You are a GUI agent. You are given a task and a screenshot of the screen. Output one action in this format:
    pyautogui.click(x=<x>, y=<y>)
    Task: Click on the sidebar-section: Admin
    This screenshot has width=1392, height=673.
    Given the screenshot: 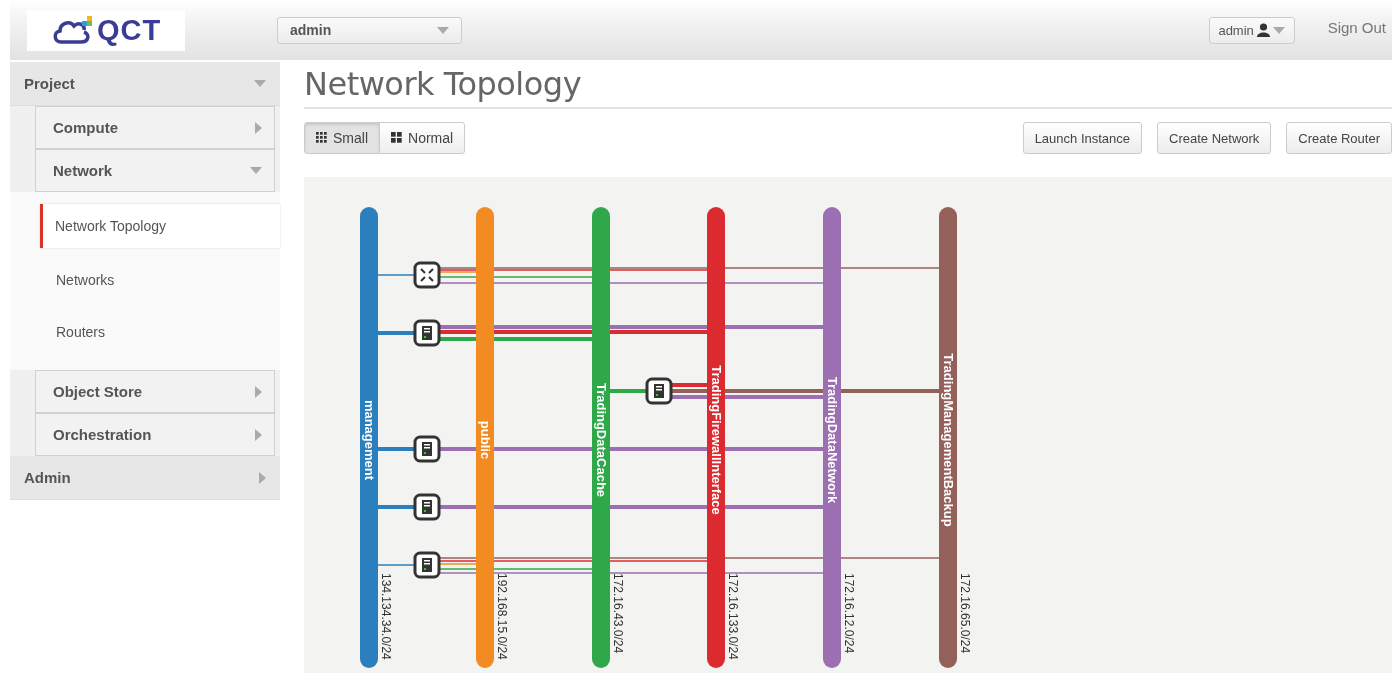 What is the action you would take?
    pyautogui.click(x=145, y=478)
    